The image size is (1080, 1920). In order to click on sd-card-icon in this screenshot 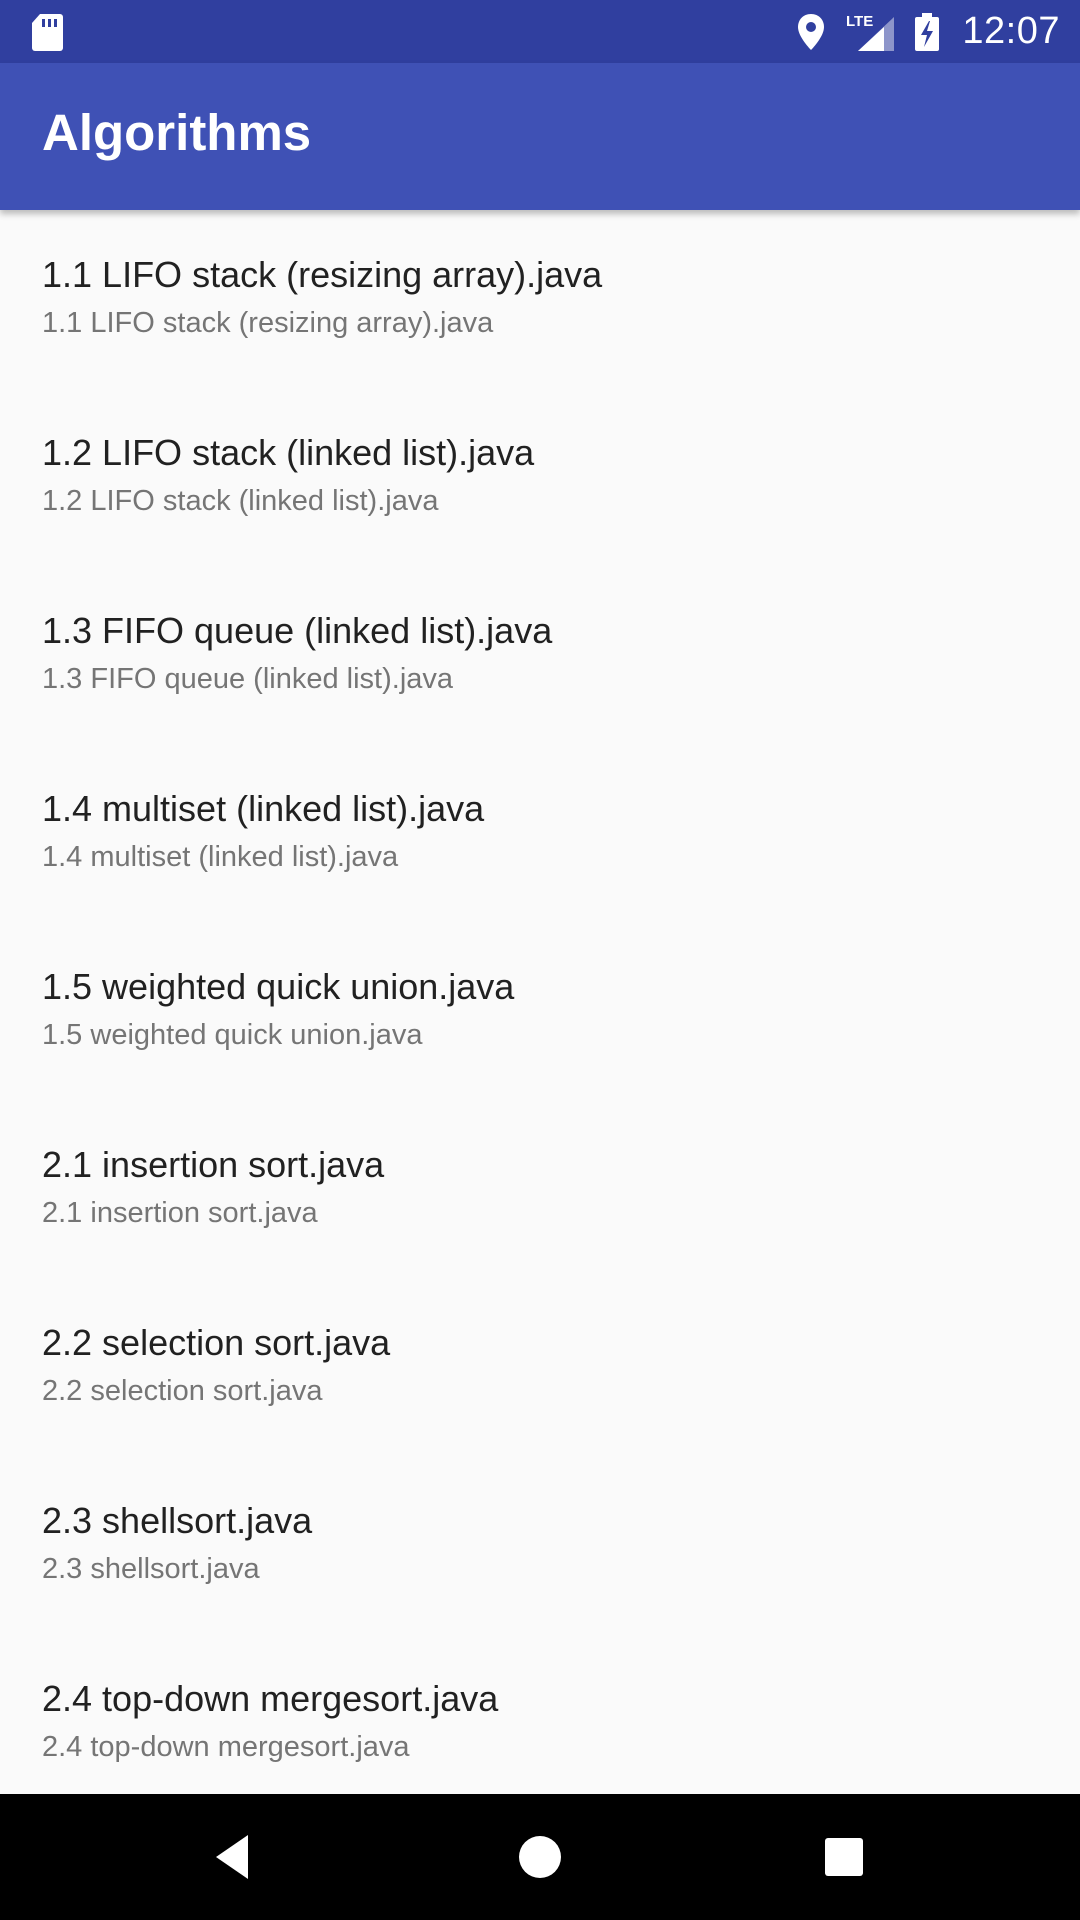, I will do `click(47, 32)`.